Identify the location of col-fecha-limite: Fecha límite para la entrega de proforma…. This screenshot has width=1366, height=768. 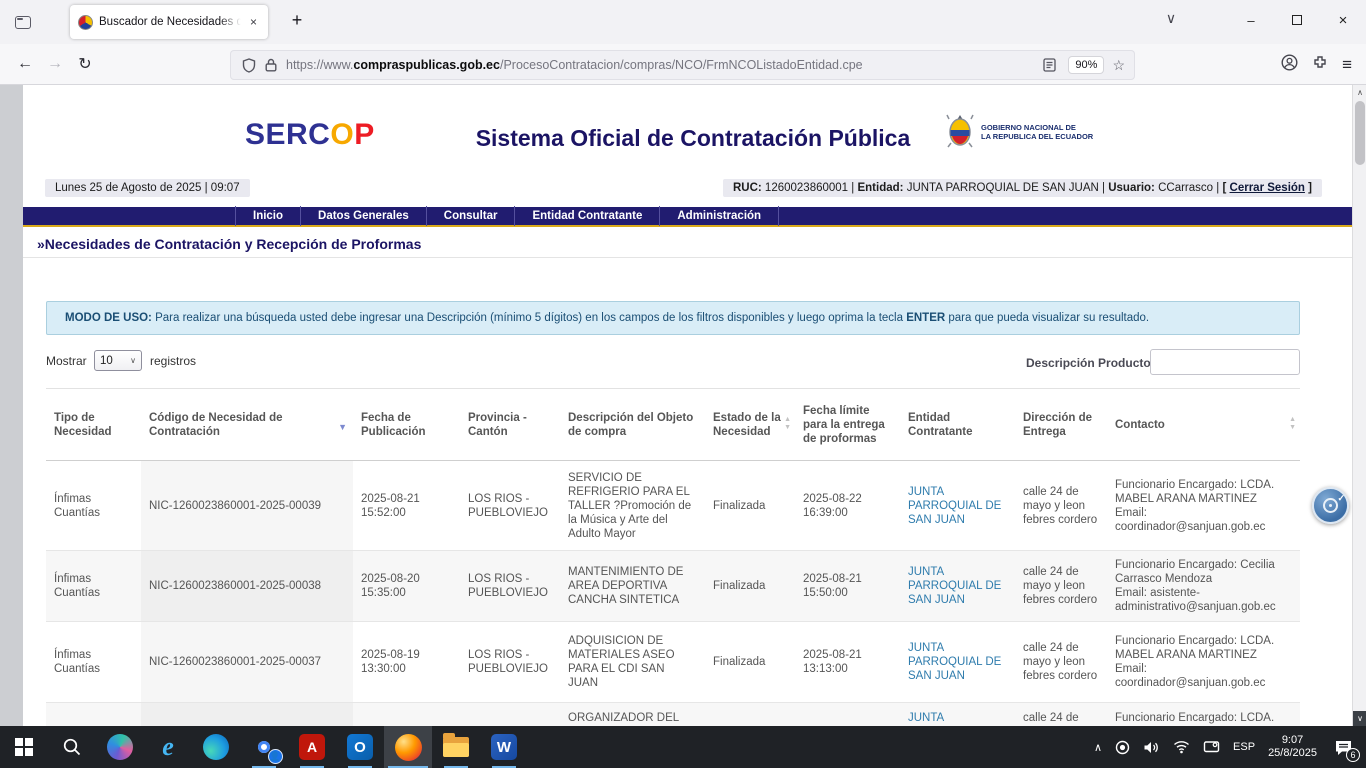
(847, 424).